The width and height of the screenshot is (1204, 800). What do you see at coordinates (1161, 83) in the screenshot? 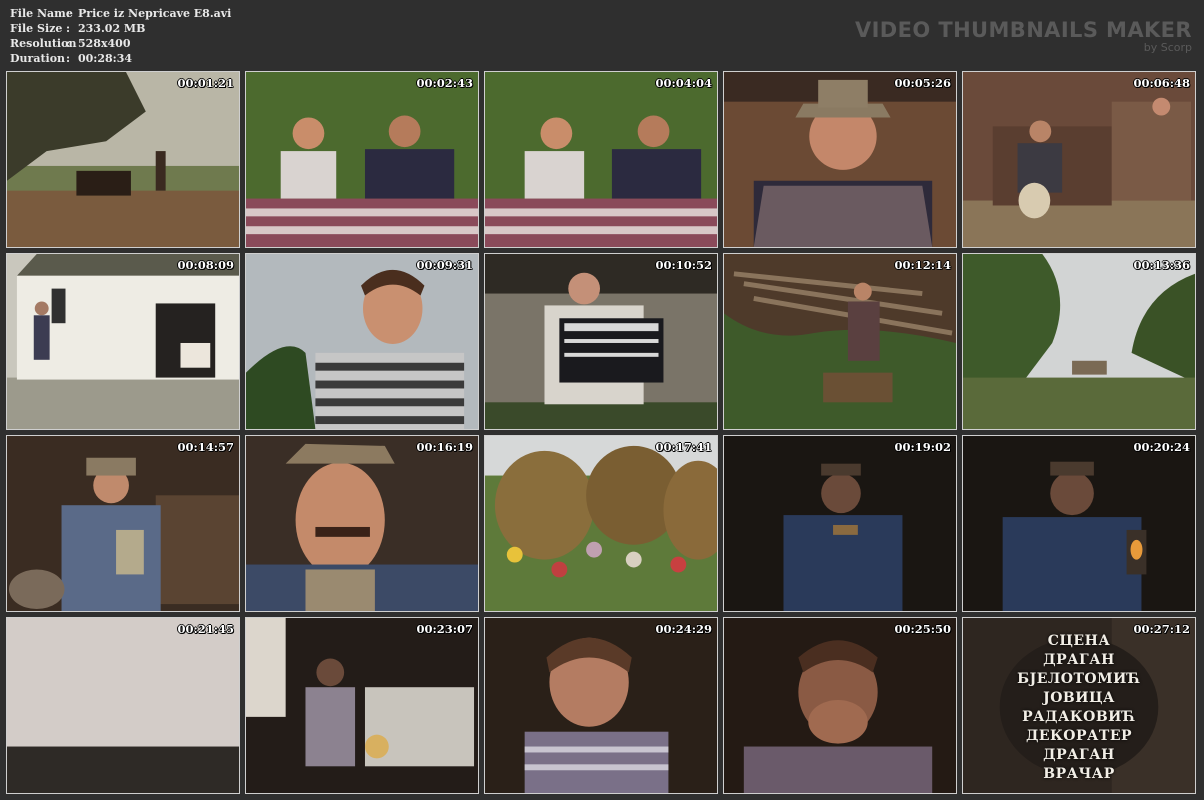
I see `timestamp: 00:06:48` at bounding box center [1161, 83].